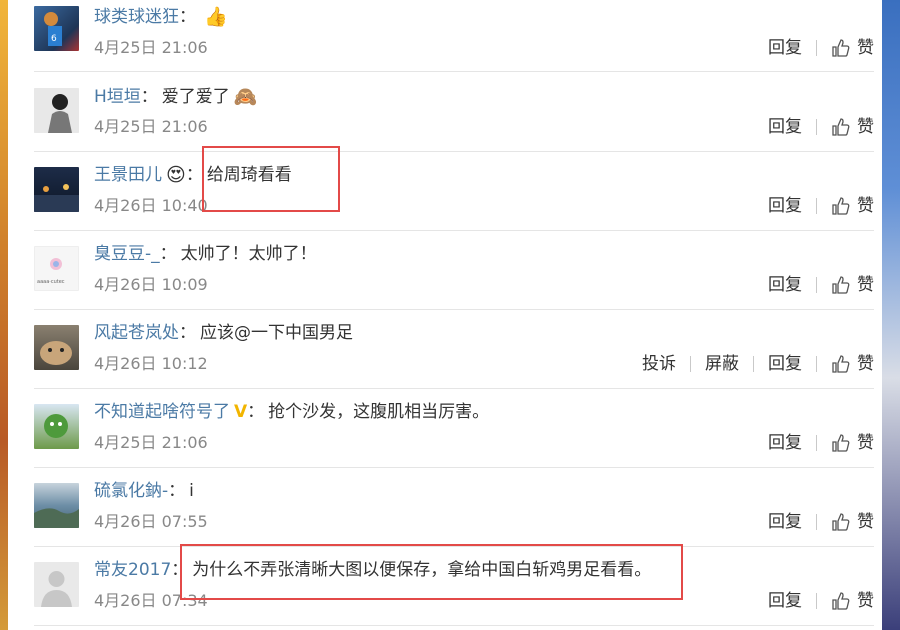  What do you see at coordinates (53, 29) in the screenshot?
I see `avatar-basketball-player: 6` at bounding box center [53, 29].